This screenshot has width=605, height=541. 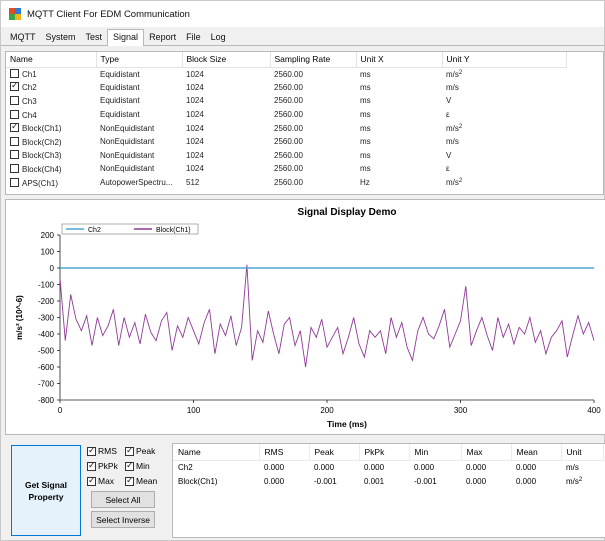 What do you see at coordinates (102, 450) in the screenshot?
I see `rms-checkbox: RMS` at bounding box center [102, 450].